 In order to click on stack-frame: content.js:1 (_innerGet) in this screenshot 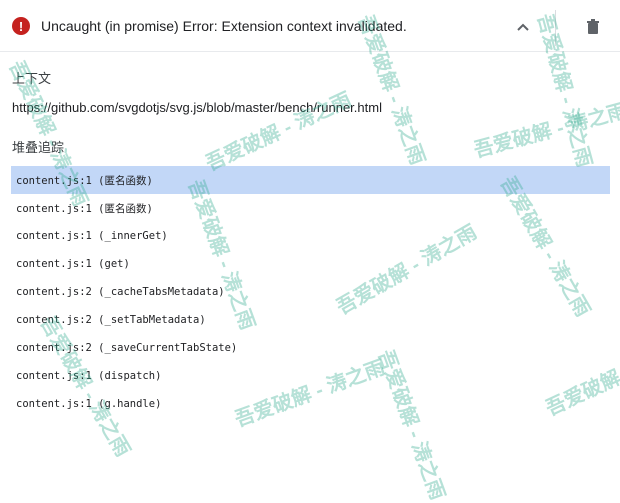, I will do `click(310, 236)`.